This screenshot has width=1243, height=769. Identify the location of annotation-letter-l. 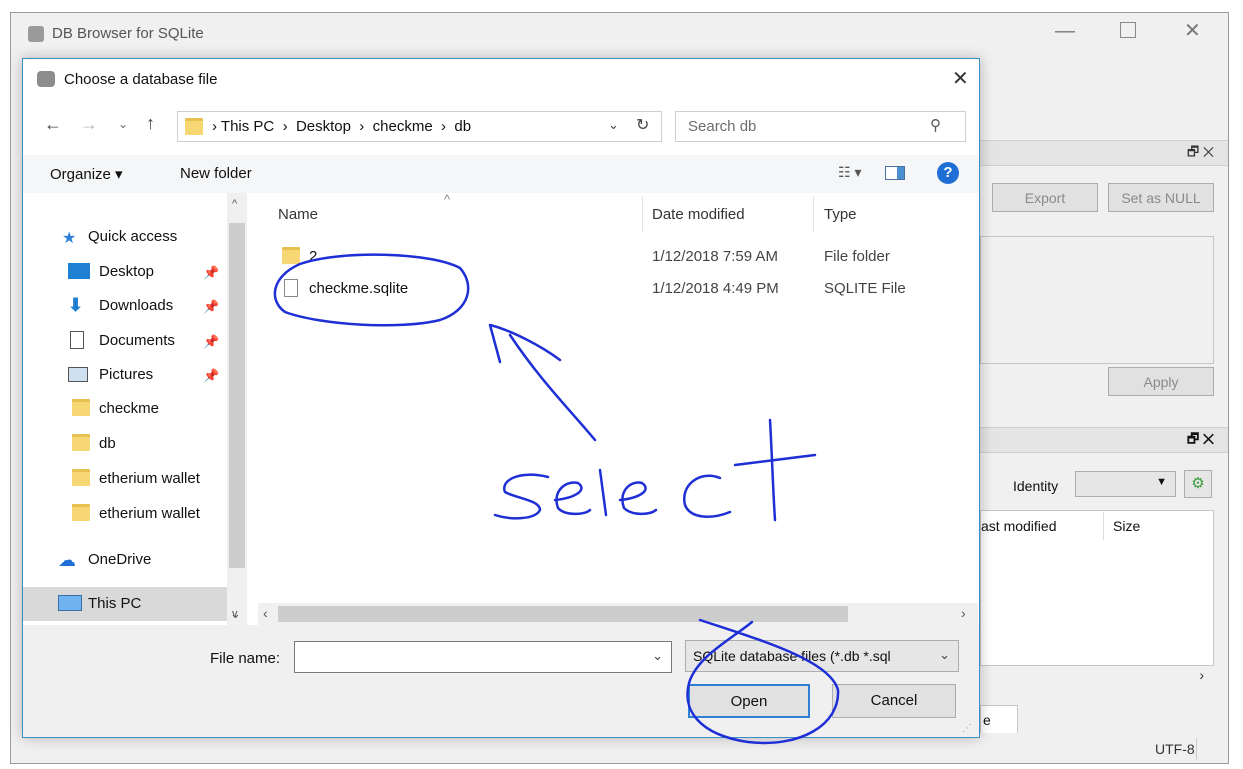
(603, 492).